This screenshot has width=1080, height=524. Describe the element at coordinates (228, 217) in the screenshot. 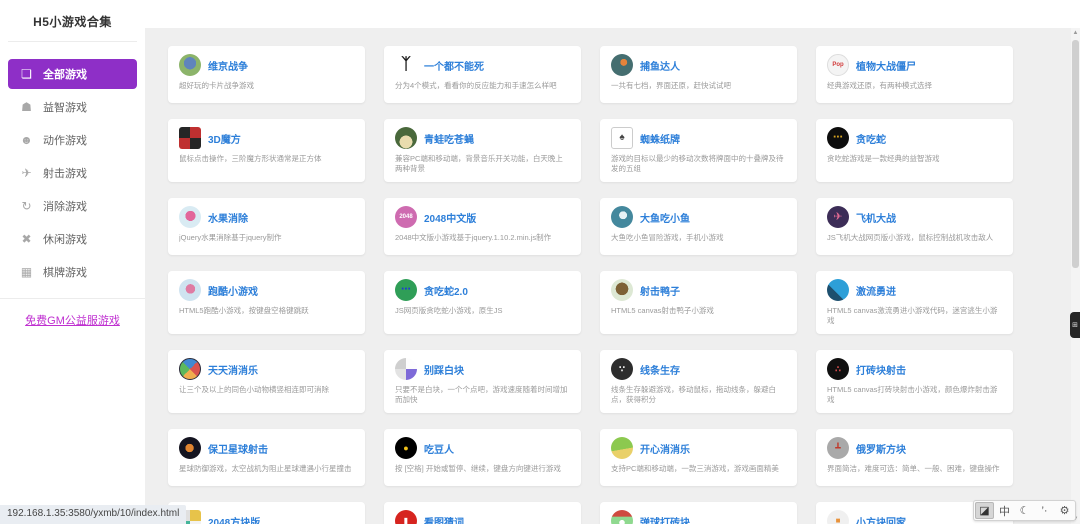

I see `game-title-link: 水果消除` at that location.